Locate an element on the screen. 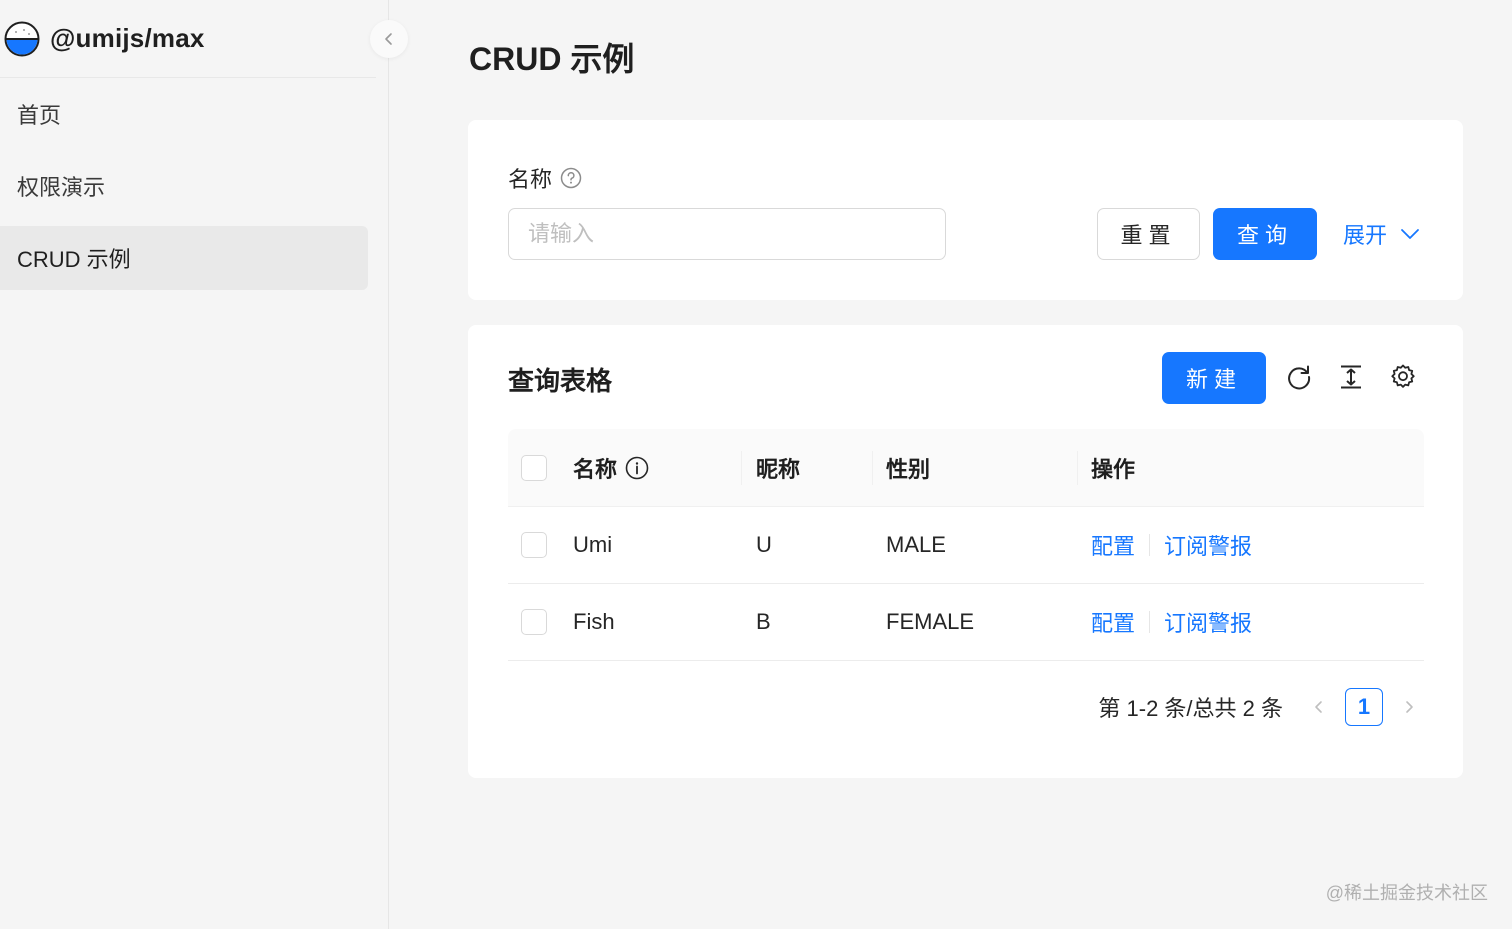  info-circle-icon is located at coordinates (637, 468).